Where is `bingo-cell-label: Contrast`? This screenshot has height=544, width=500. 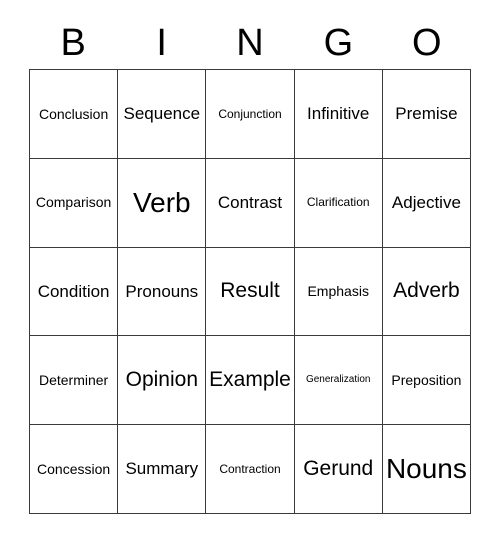
bingo-cell-label: Contrast is located at coordinates (250, 202).